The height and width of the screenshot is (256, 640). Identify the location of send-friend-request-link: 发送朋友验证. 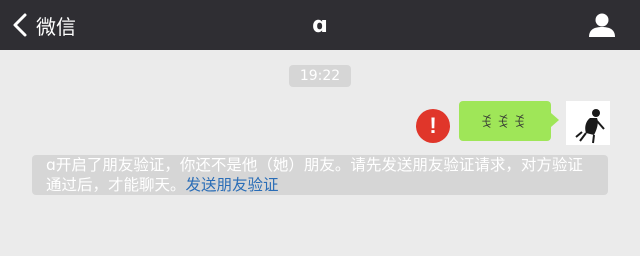
(232, 185).